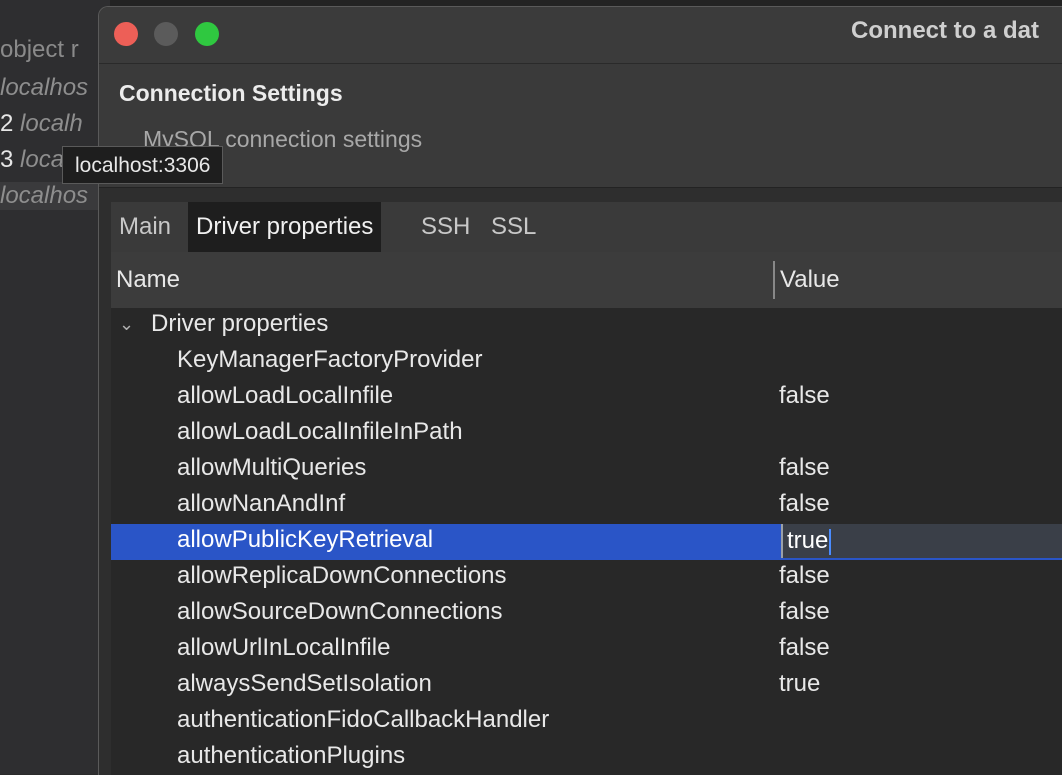  What do you see at coordinates (586, 398) in the screenshot?
I see `table-row: allowLoadLocalInfile false` at bounding box center [586, 398].